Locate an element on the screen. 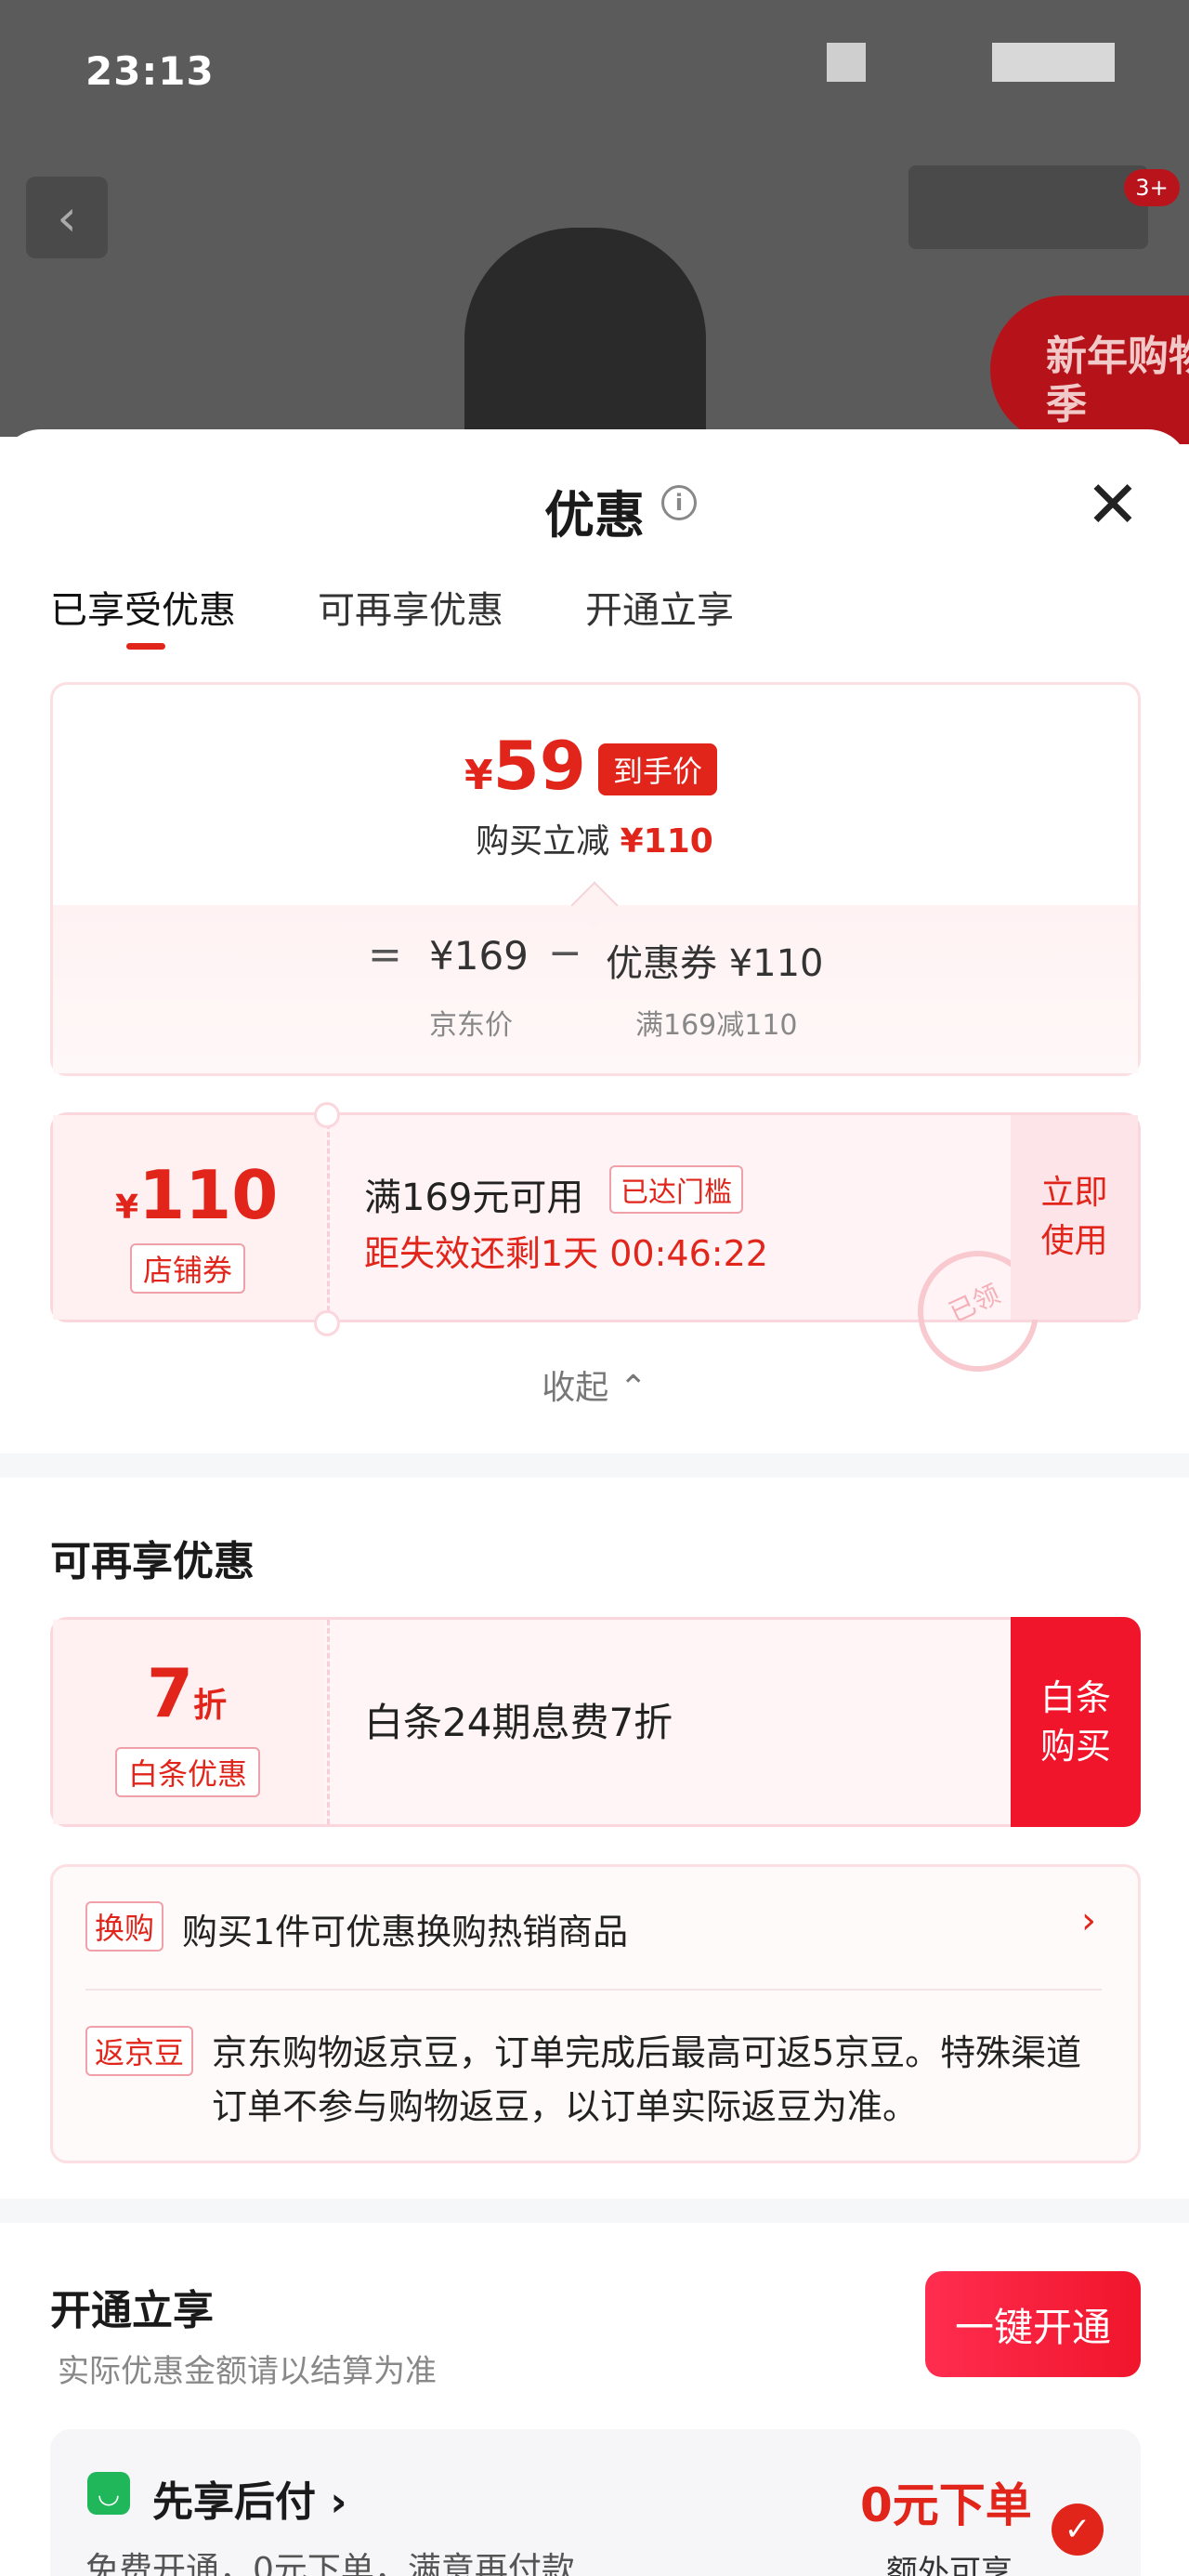 This screenshot has height=2576, width=1189. tab-more-offers: 可再享优惠 is located at coordinates (411, 607).